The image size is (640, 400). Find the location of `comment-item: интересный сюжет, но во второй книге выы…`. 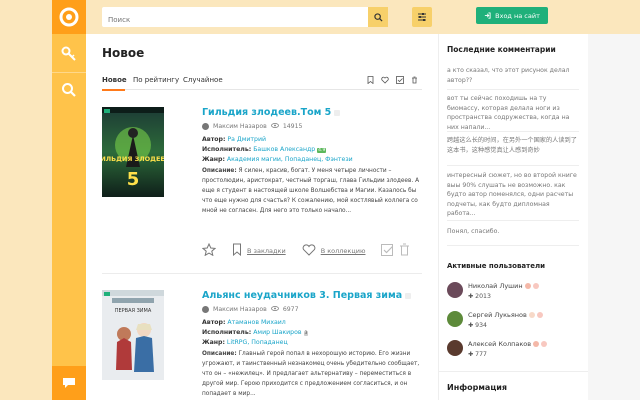

comment-item: интересный сюжет, но во второй книге выы… is located at coordinates (513, 195).